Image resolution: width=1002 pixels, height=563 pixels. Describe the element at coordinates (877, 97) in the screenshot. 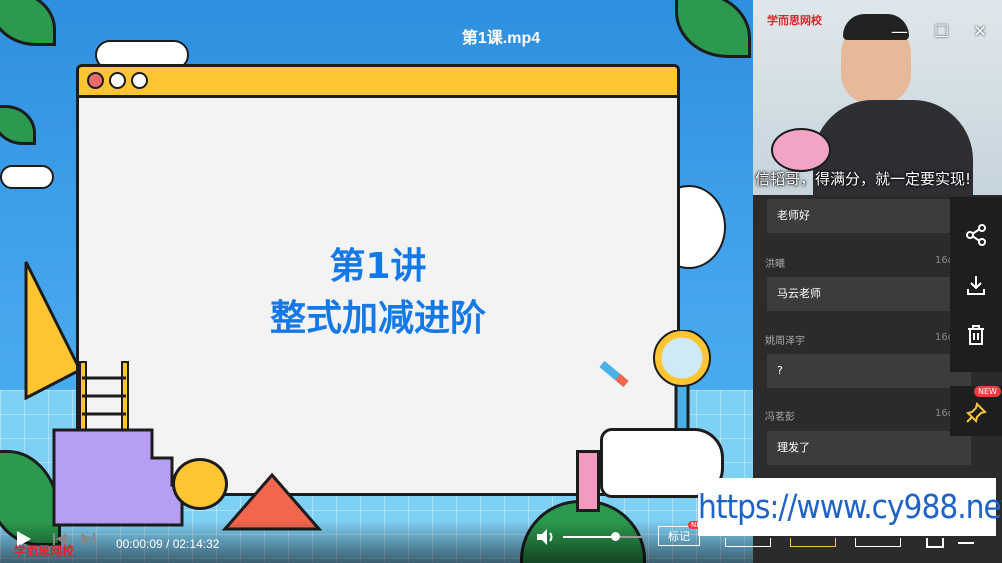

I see `teacher-camera: 学而思网校 信韬哥，得满分，就一定要实现!` at that location.